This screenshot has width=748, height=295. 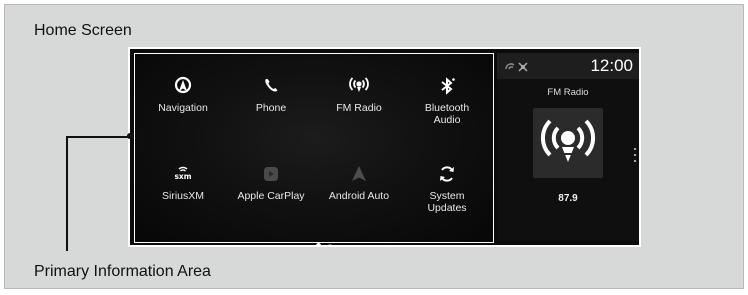 What do you see at coordinates (447, 202) in the screenshot?
I see `app-label: System Updates` at bounding box center [447, 202].